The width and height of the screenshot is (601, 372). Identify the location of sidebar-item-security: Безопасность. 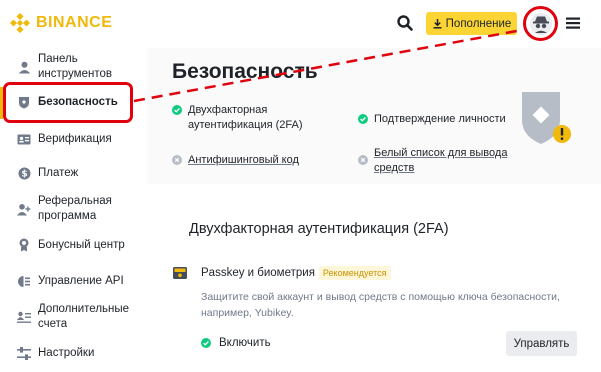
(73, 102).